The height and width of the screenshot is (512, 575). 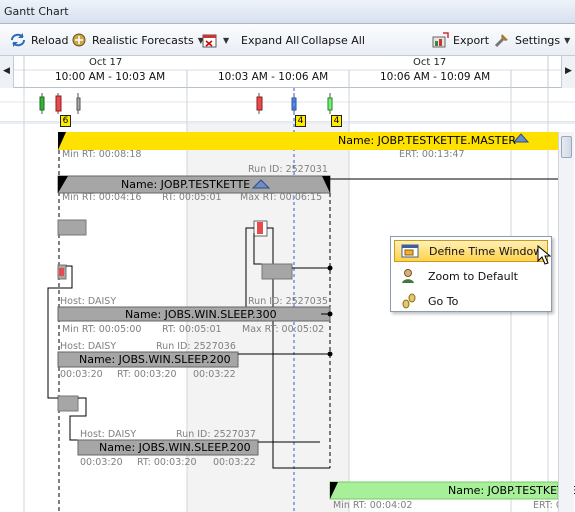 I want to click on settings-label: Settings, so click(x=538, y=40).